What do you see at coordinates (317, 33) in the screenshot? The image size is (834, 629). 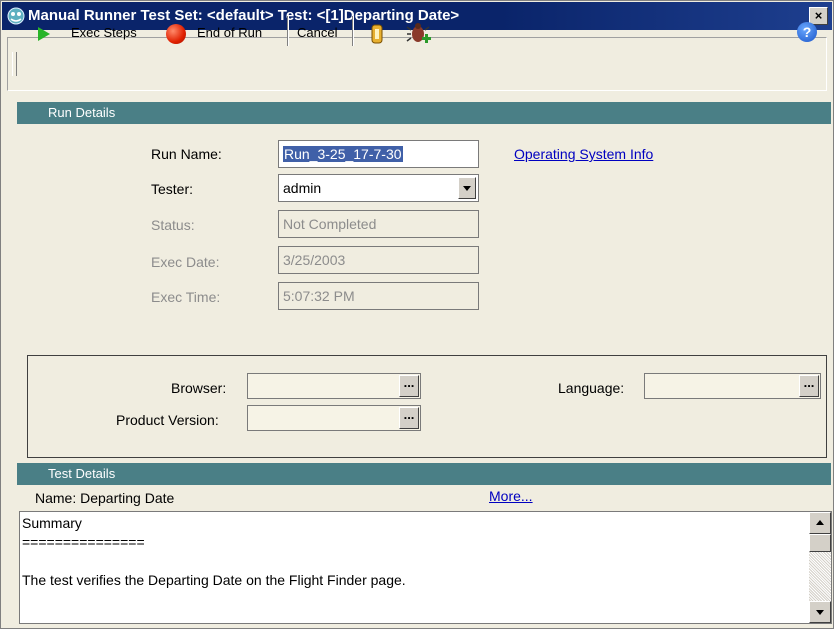 I see `cancel-button: Cancel` at bounding box center [317, 33].